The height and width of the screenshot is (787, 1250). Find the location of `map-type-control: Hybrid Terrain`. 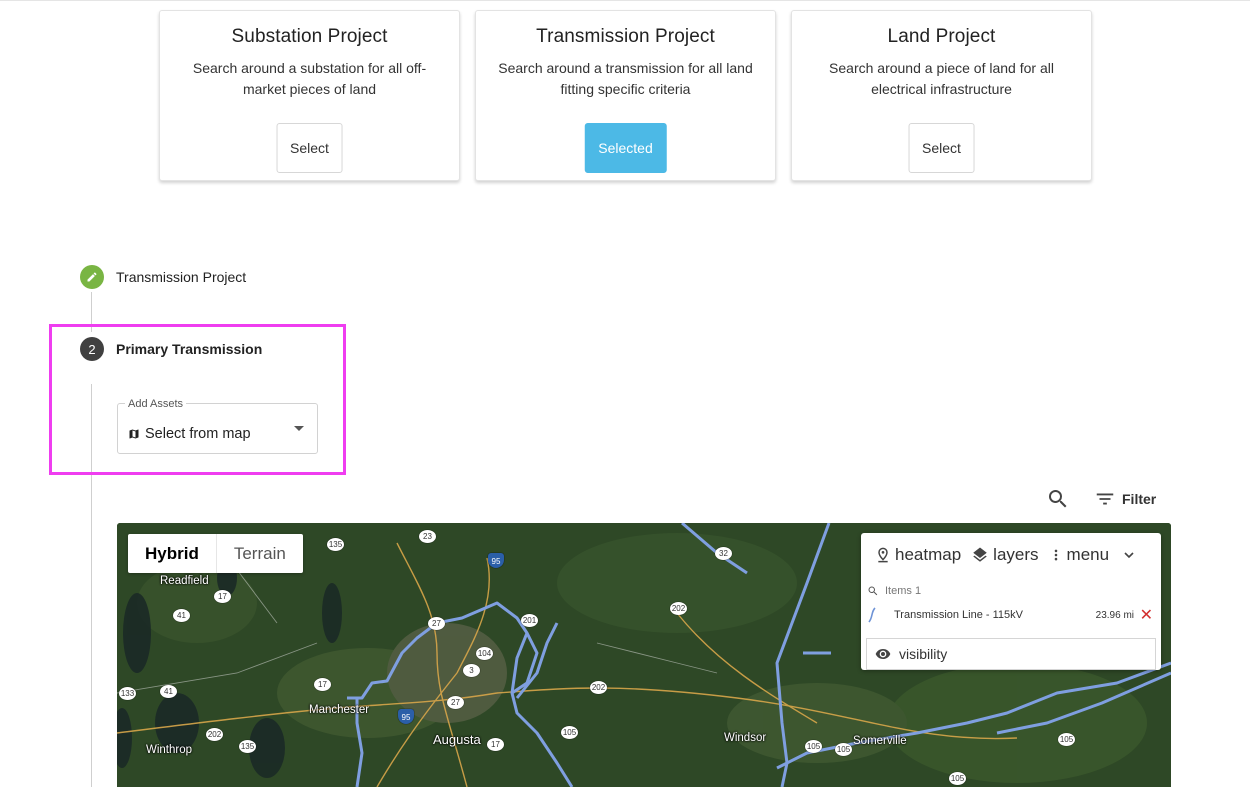

map-type-control: Hybrid Terrain is located at coordinates (215, 553).